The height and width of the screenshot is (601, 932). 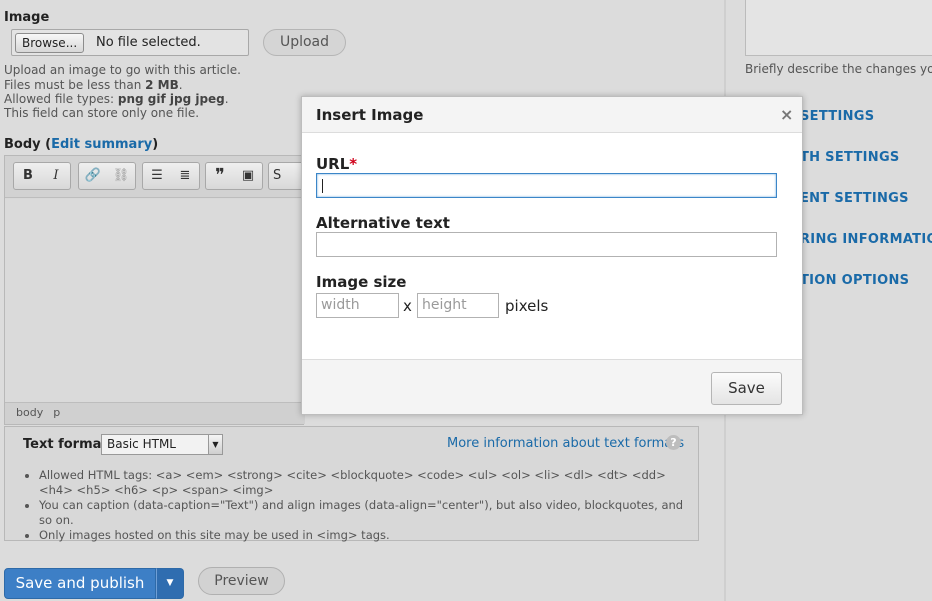 I want to click on size-units: pixels, so click(x=527, y=306).